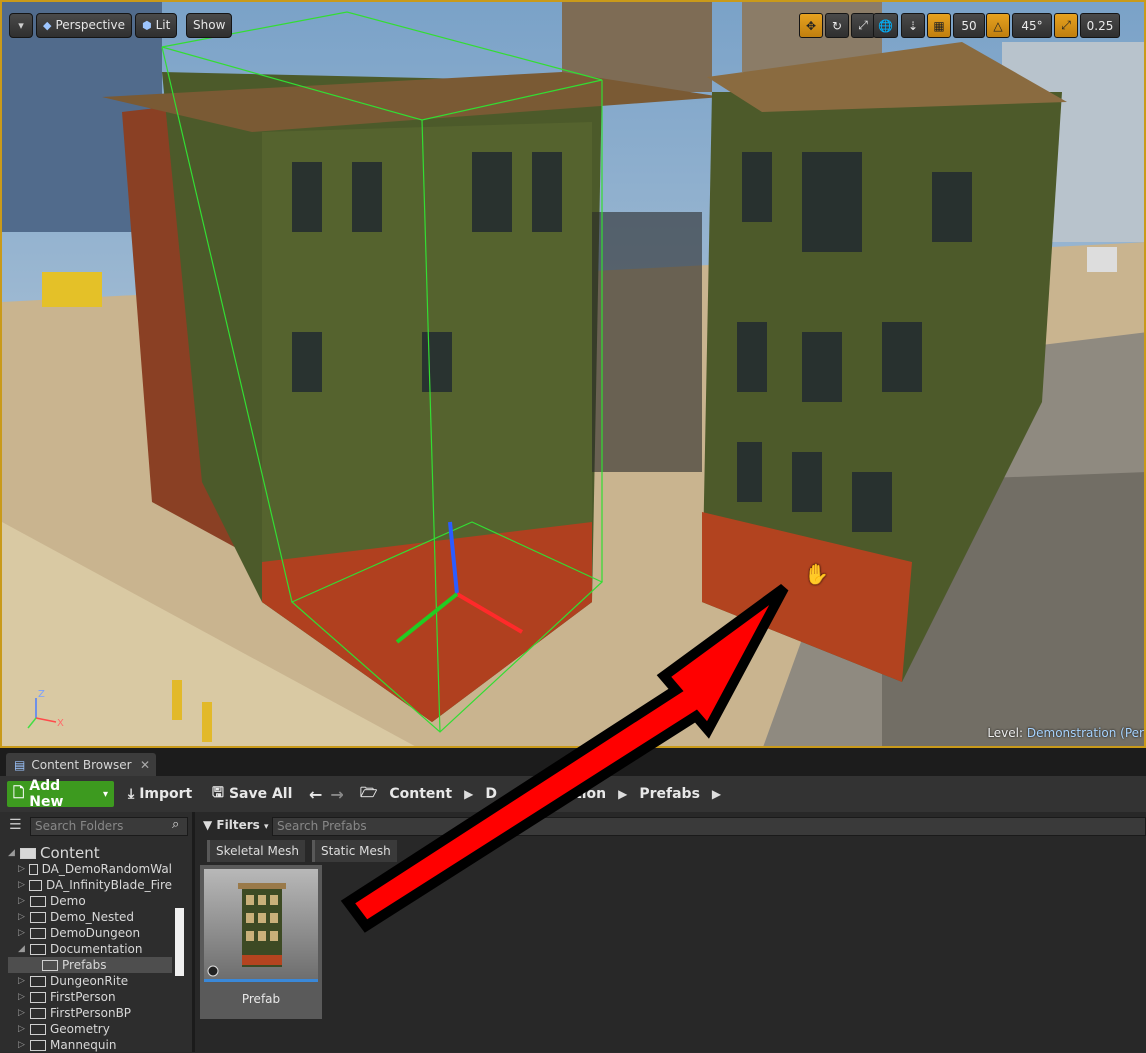 The image size is (1146, 1053). I want to click on world-space-button: 🌐, so click(885, 25).